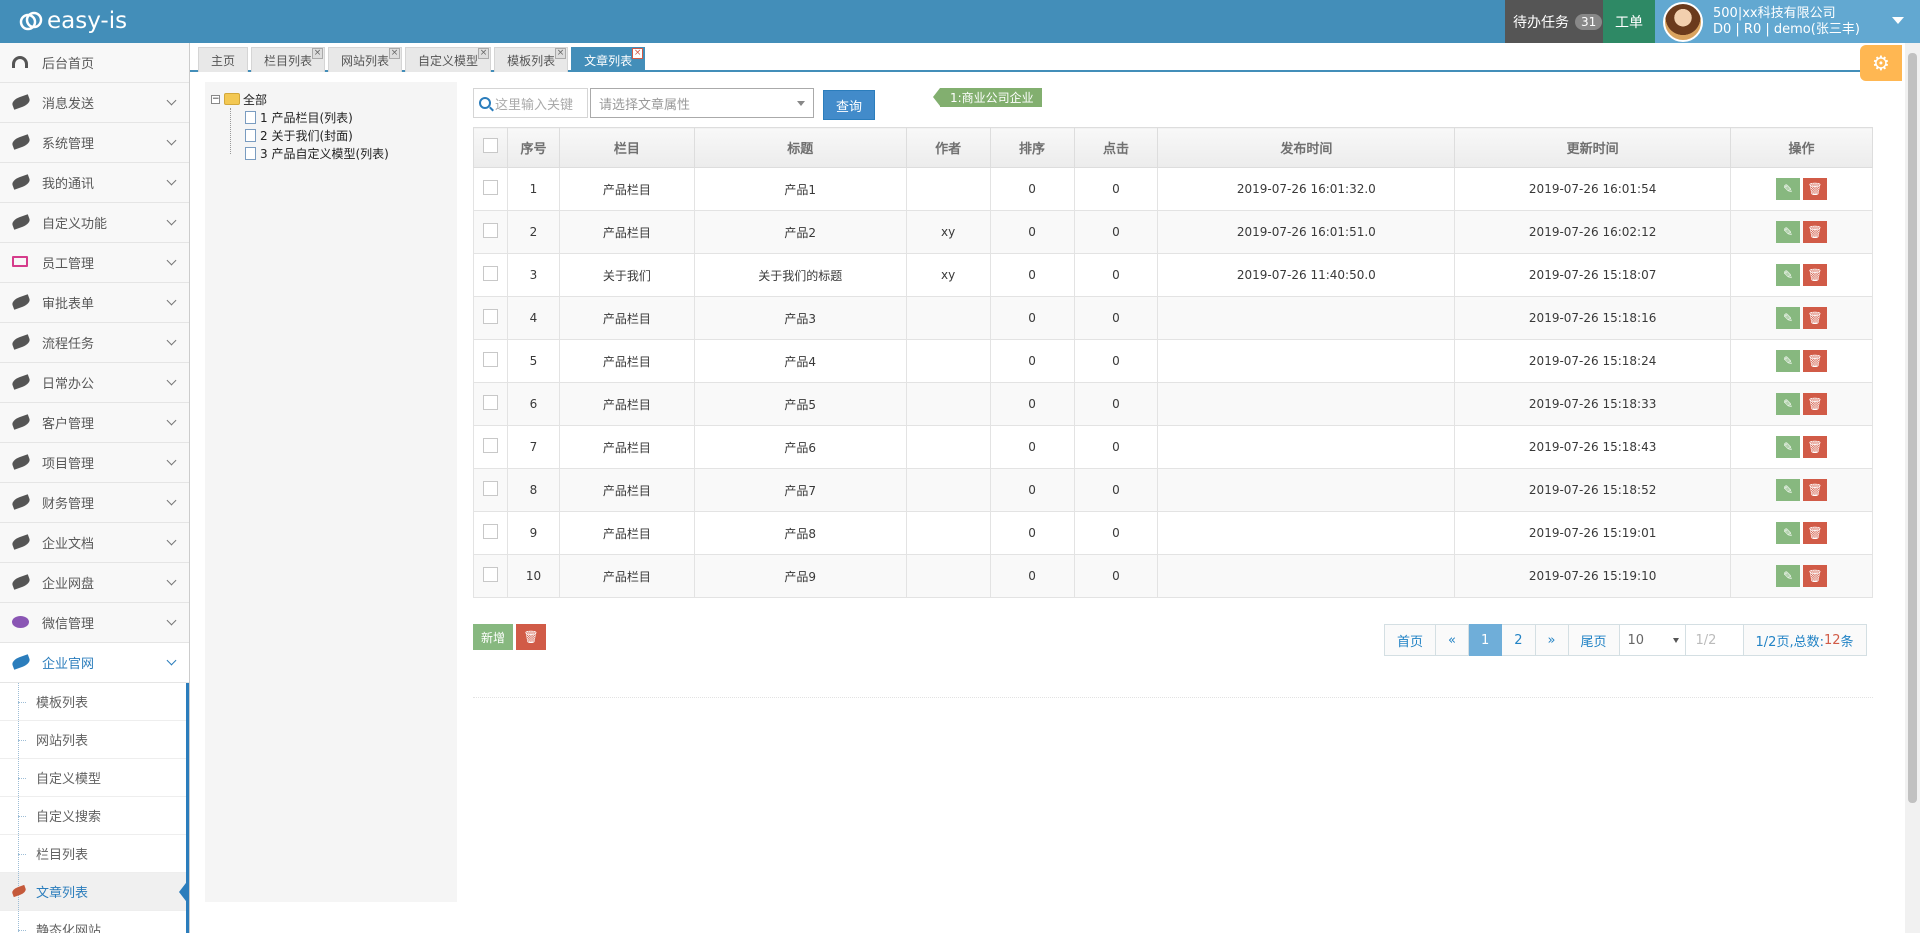  I want to click on select-all-header, so click(490, 147).